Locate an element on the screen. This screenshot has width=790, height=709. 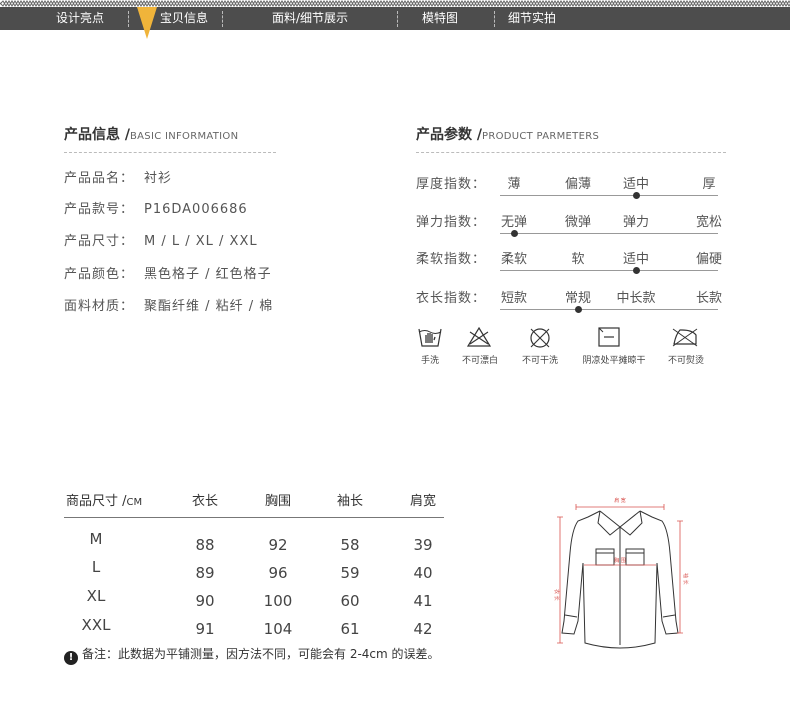
nav-item-detail-photos: 细节实拍 is located at coordinates (532, 18).